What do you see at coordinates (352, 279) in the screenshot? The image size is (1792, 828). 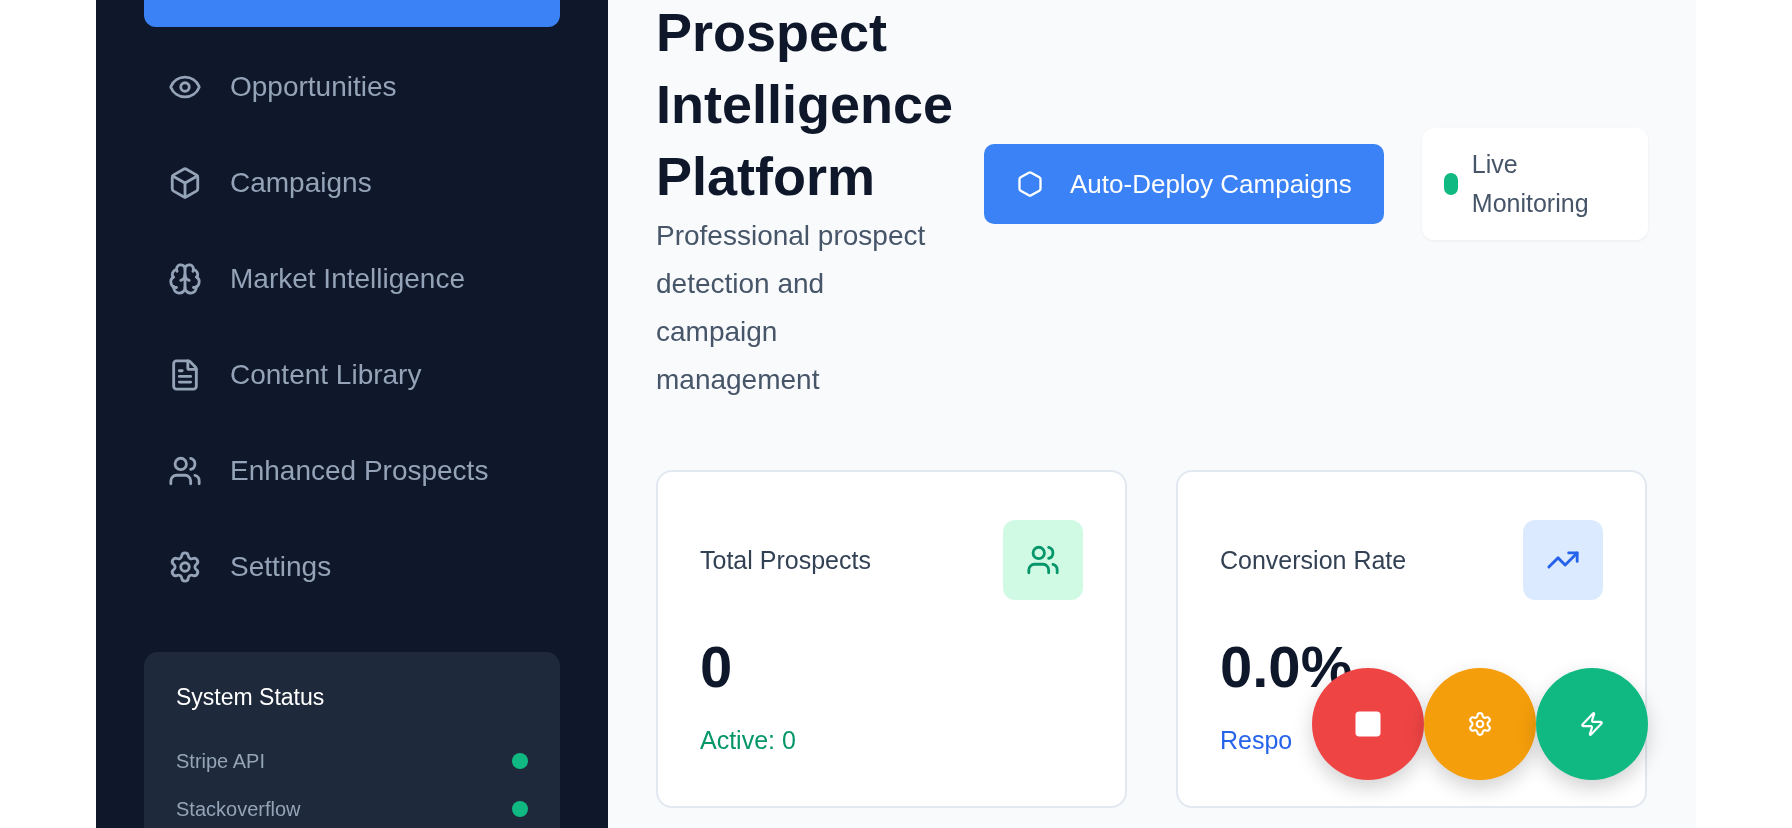 I see `nav-item: Market Intelligence` at bounding box center [352, 279].